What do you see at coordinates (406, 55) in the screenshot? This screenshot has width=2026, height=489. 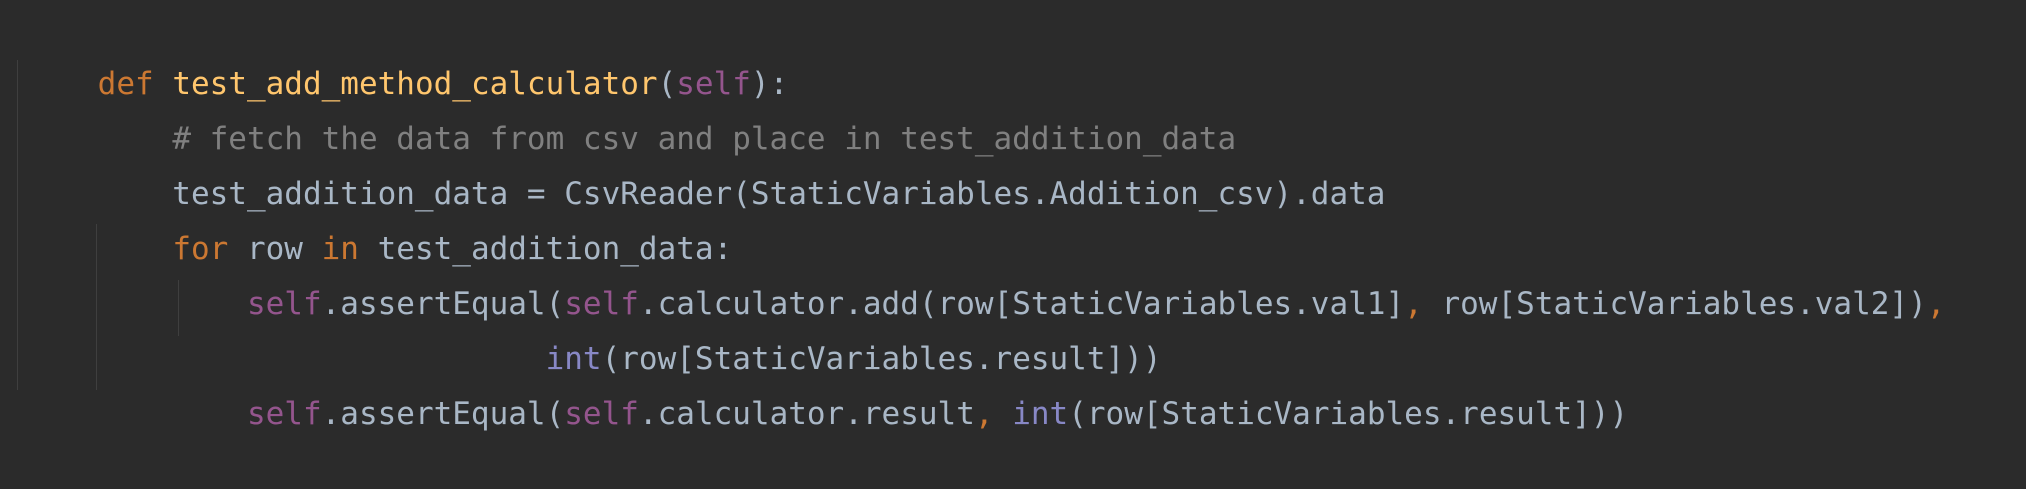 I see `code-line: def test_add_method_calculator(self):` at bounding box center [406, 55].